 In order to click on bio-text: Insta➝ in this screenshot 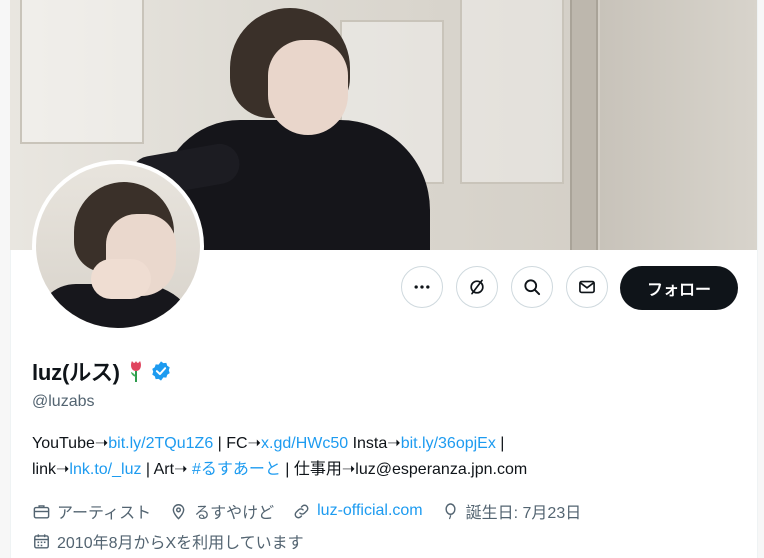, I will do `click(374, 443)`.